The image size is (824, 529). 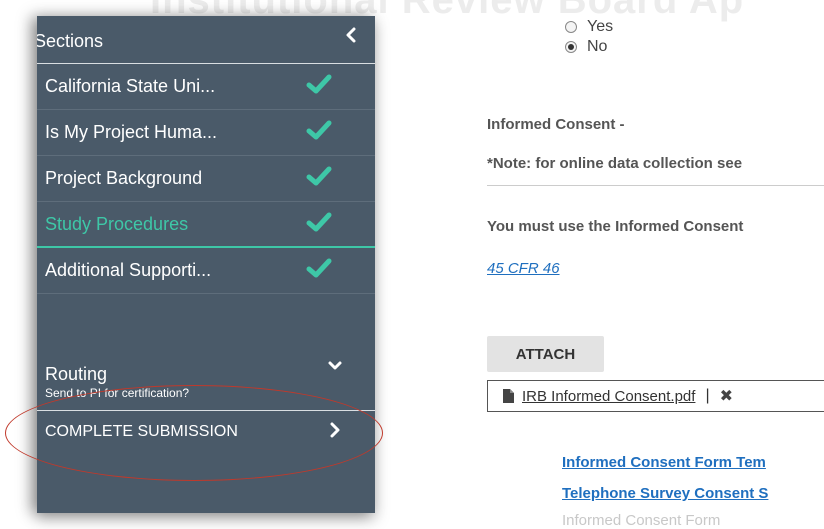 What do you see at coordinates (600, 26) in the screenshot?
I see `radio-yes-label: Yes` at bounding box center [600, 26].